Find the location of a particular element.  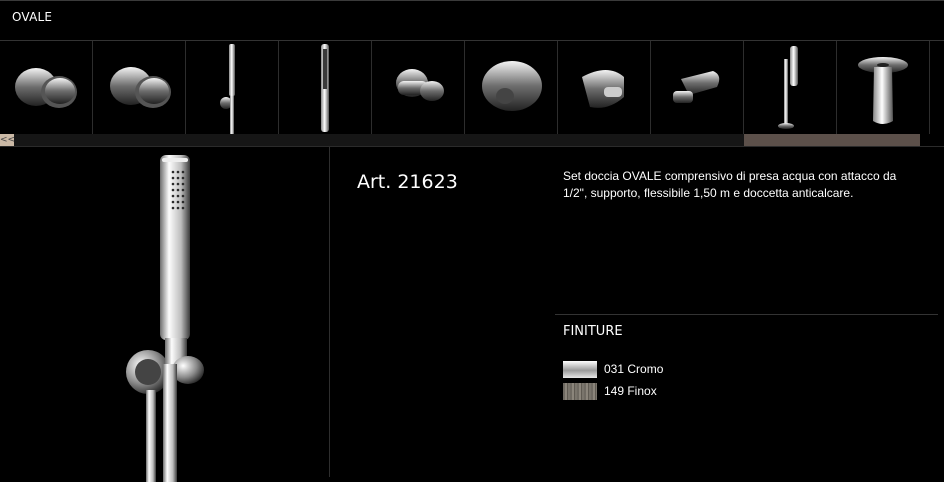

finish-label: 149 Finox is located at coordinates (630, 391).